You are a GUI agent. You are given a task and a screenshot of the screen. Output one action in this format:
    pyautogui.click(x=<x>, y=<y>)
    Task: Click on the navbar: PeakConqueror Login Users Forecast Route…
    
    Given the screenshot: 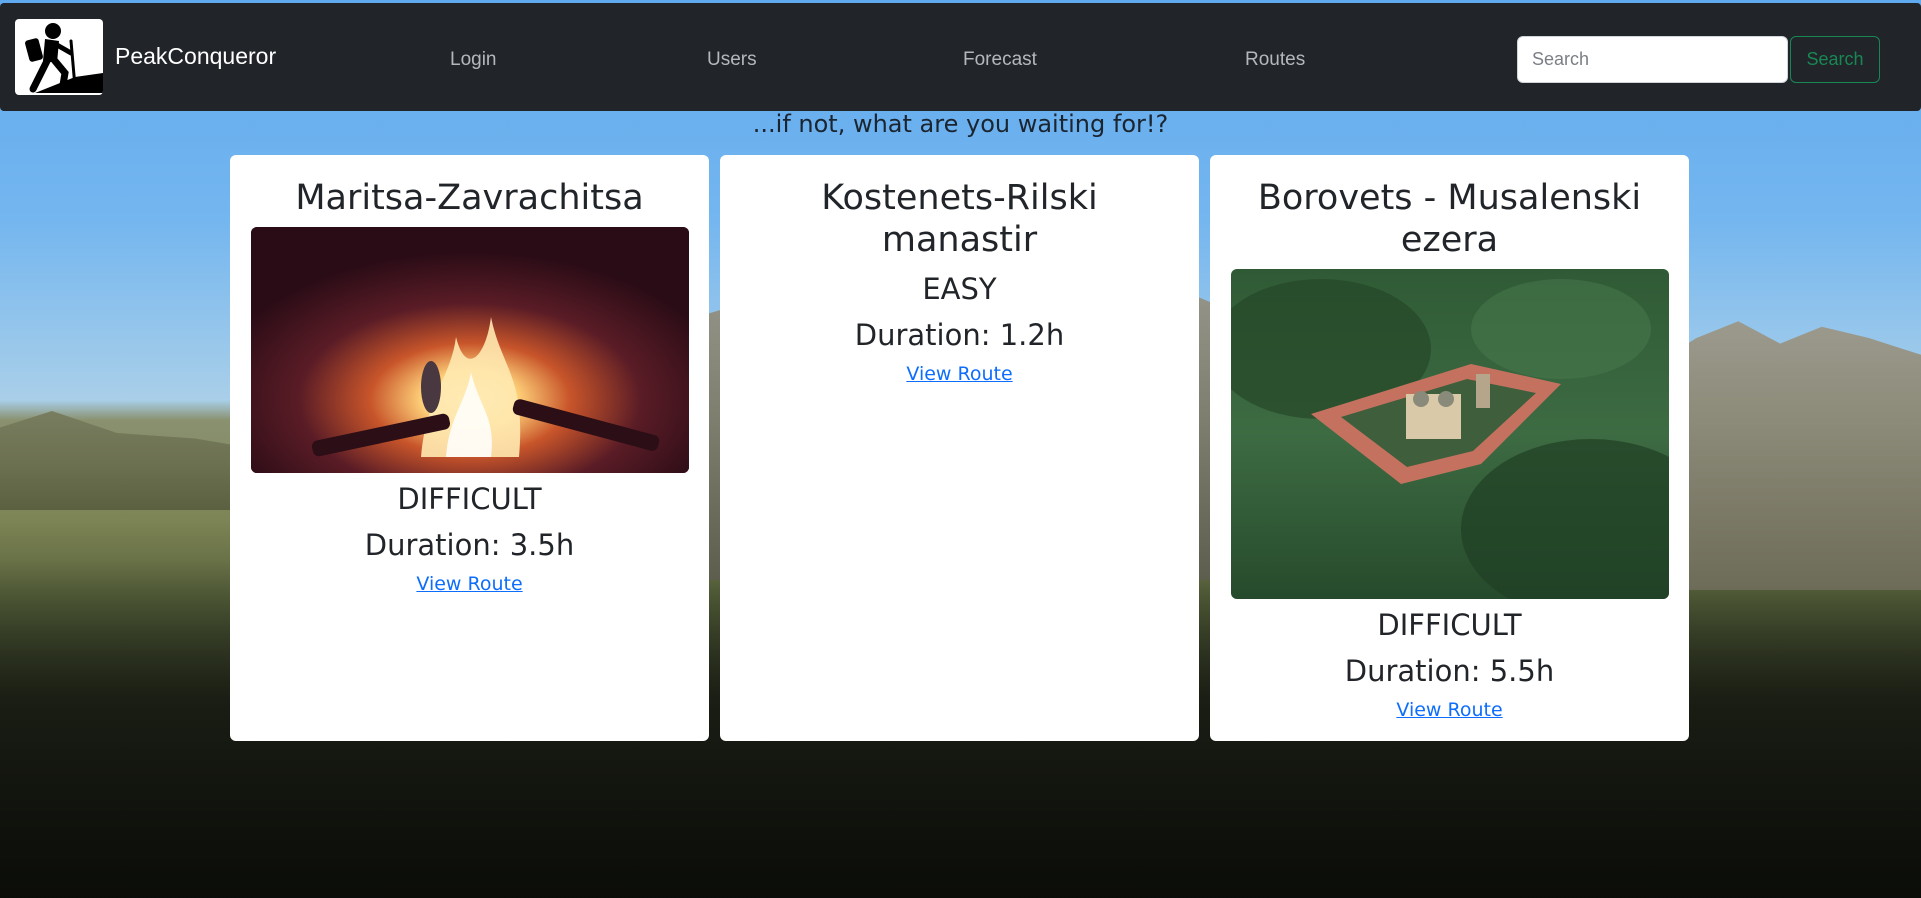 What is the action you would take?
    pyautogui.click(x=960, y=57)
    